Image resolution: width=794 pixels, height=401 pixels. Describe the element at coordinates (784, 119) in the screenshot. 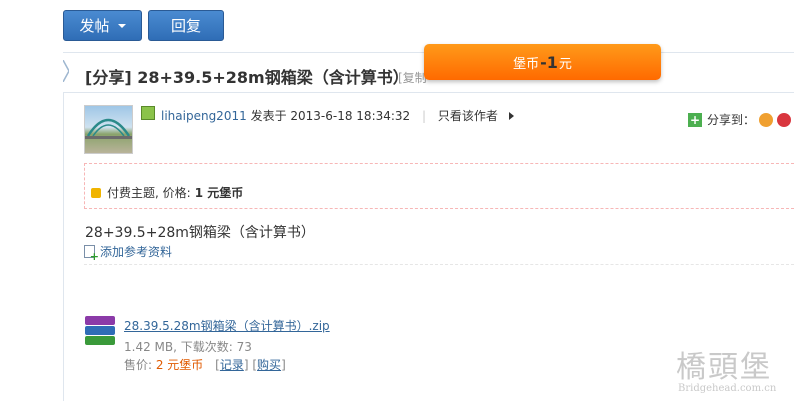

I see `weibo-share-icon` at that location.